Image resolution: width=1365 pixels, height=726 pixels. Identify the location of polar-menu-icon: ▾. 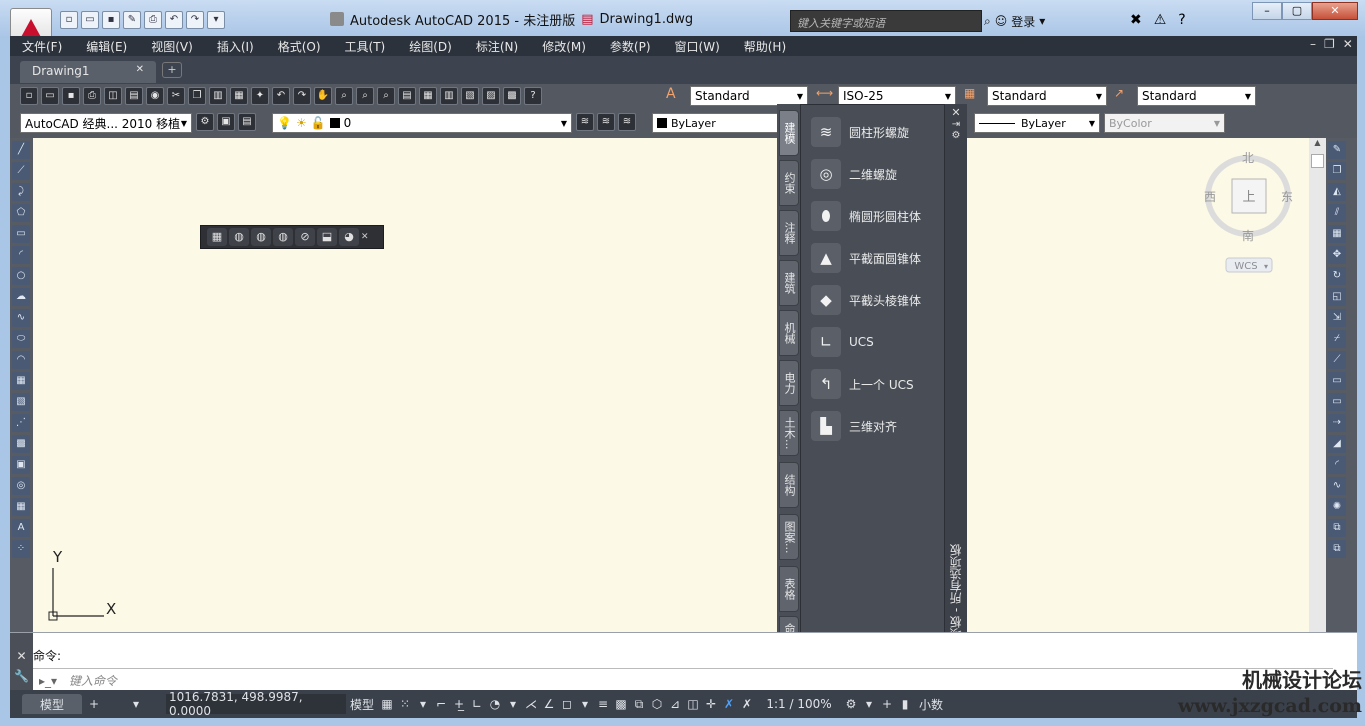
(513, 704).